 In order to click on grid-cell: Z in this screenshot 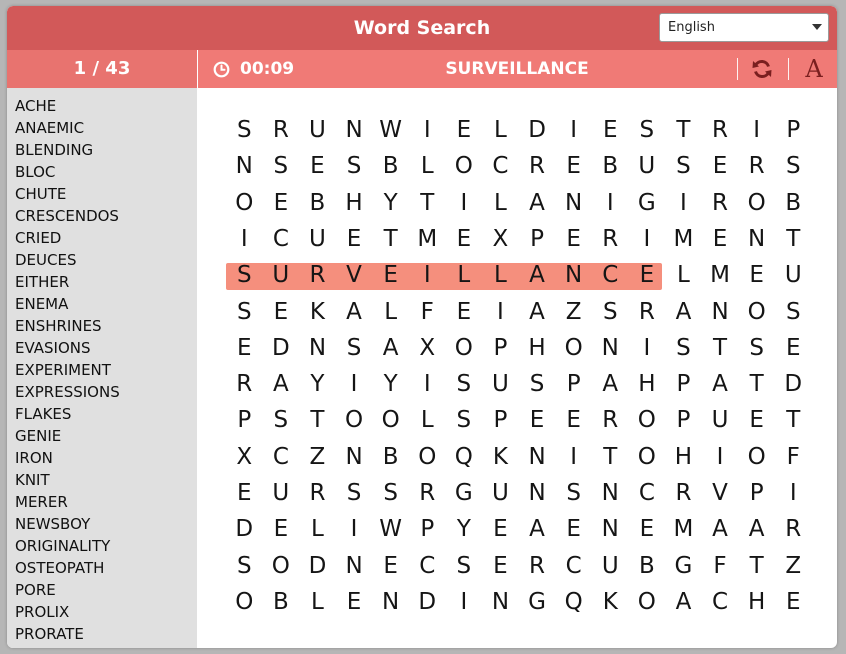, I will do `click(573, 312)`.